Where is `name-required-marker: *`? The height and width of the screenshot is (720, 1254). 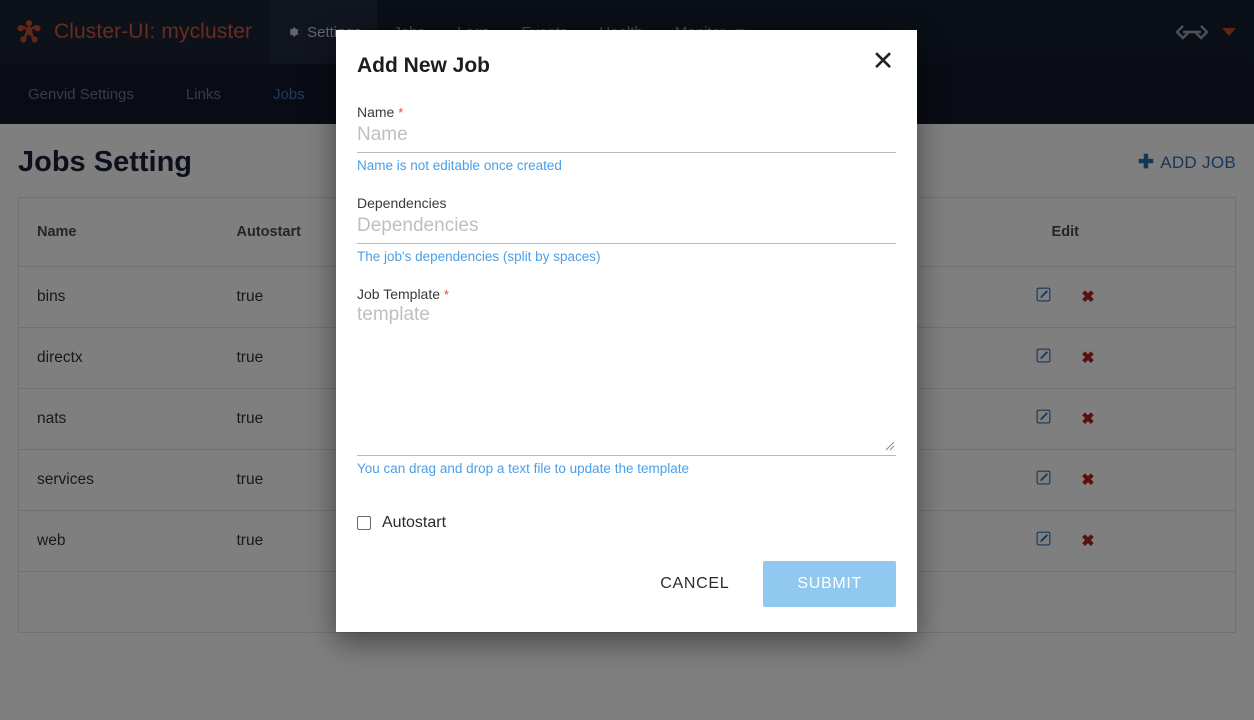 name-required-marker: * is located at coordinates (401, 112).